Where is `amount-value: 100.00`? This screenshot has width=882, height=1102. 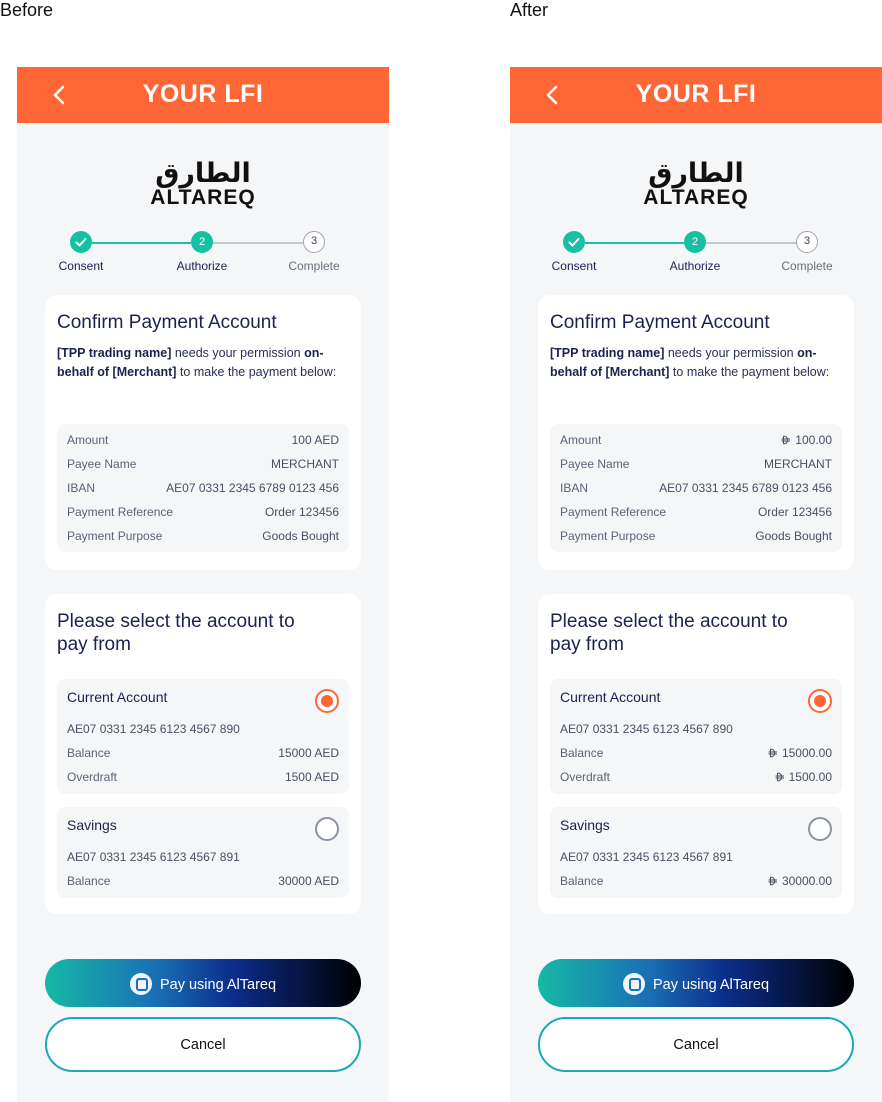 amount-value: 100.00 is located at coordinates (813, 440).